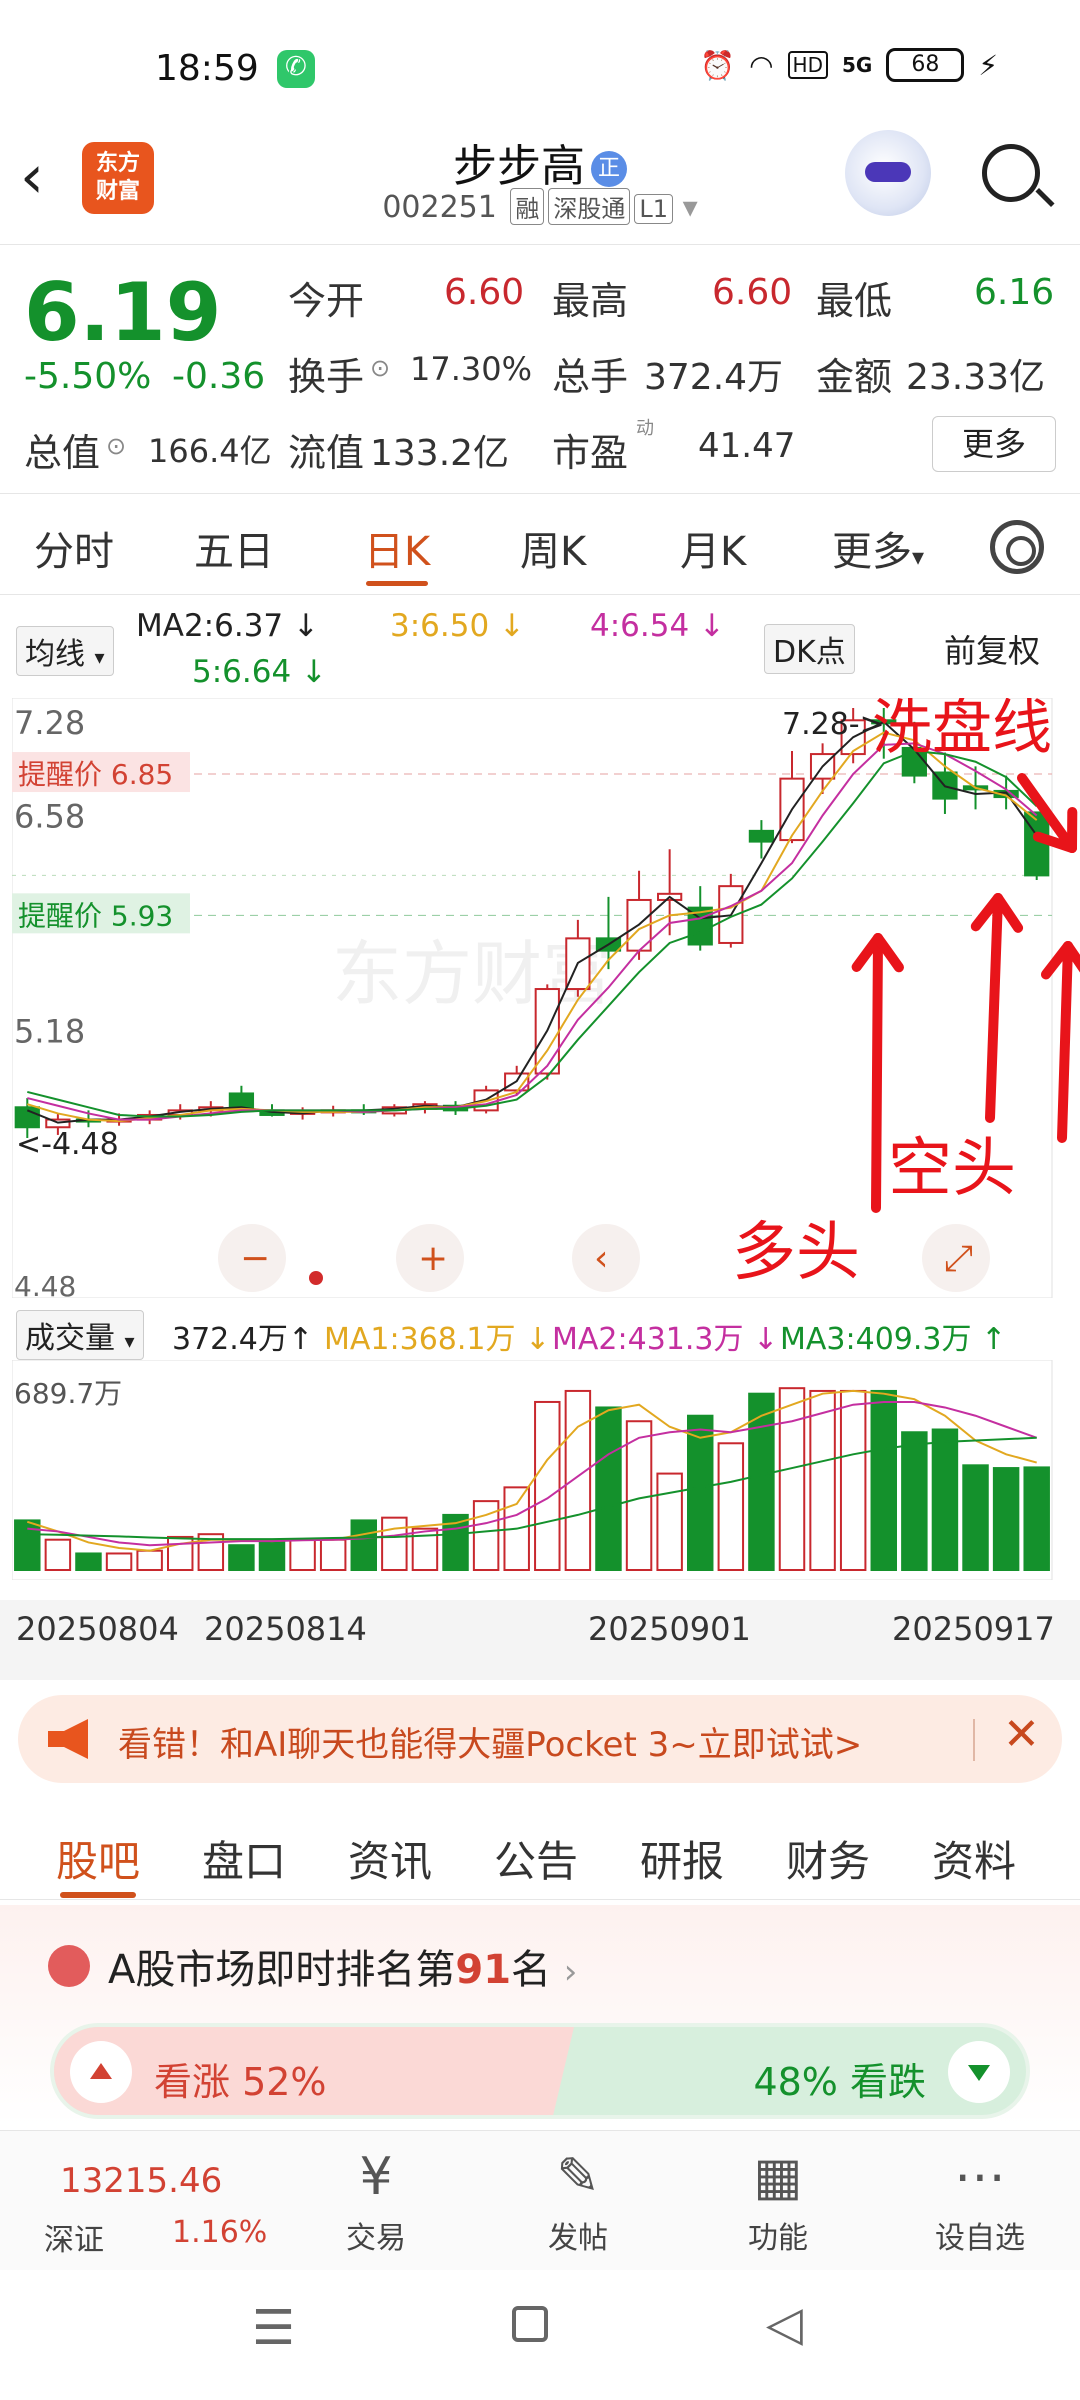 The image size is (1080, 2400). What do you see at coordinates (540, 2015) in the screenshot?
I see `market-ranking-card: A股市场即时排名第91名 › 看涨 52% 48% 看跌` at bounding box center [540, 2015].